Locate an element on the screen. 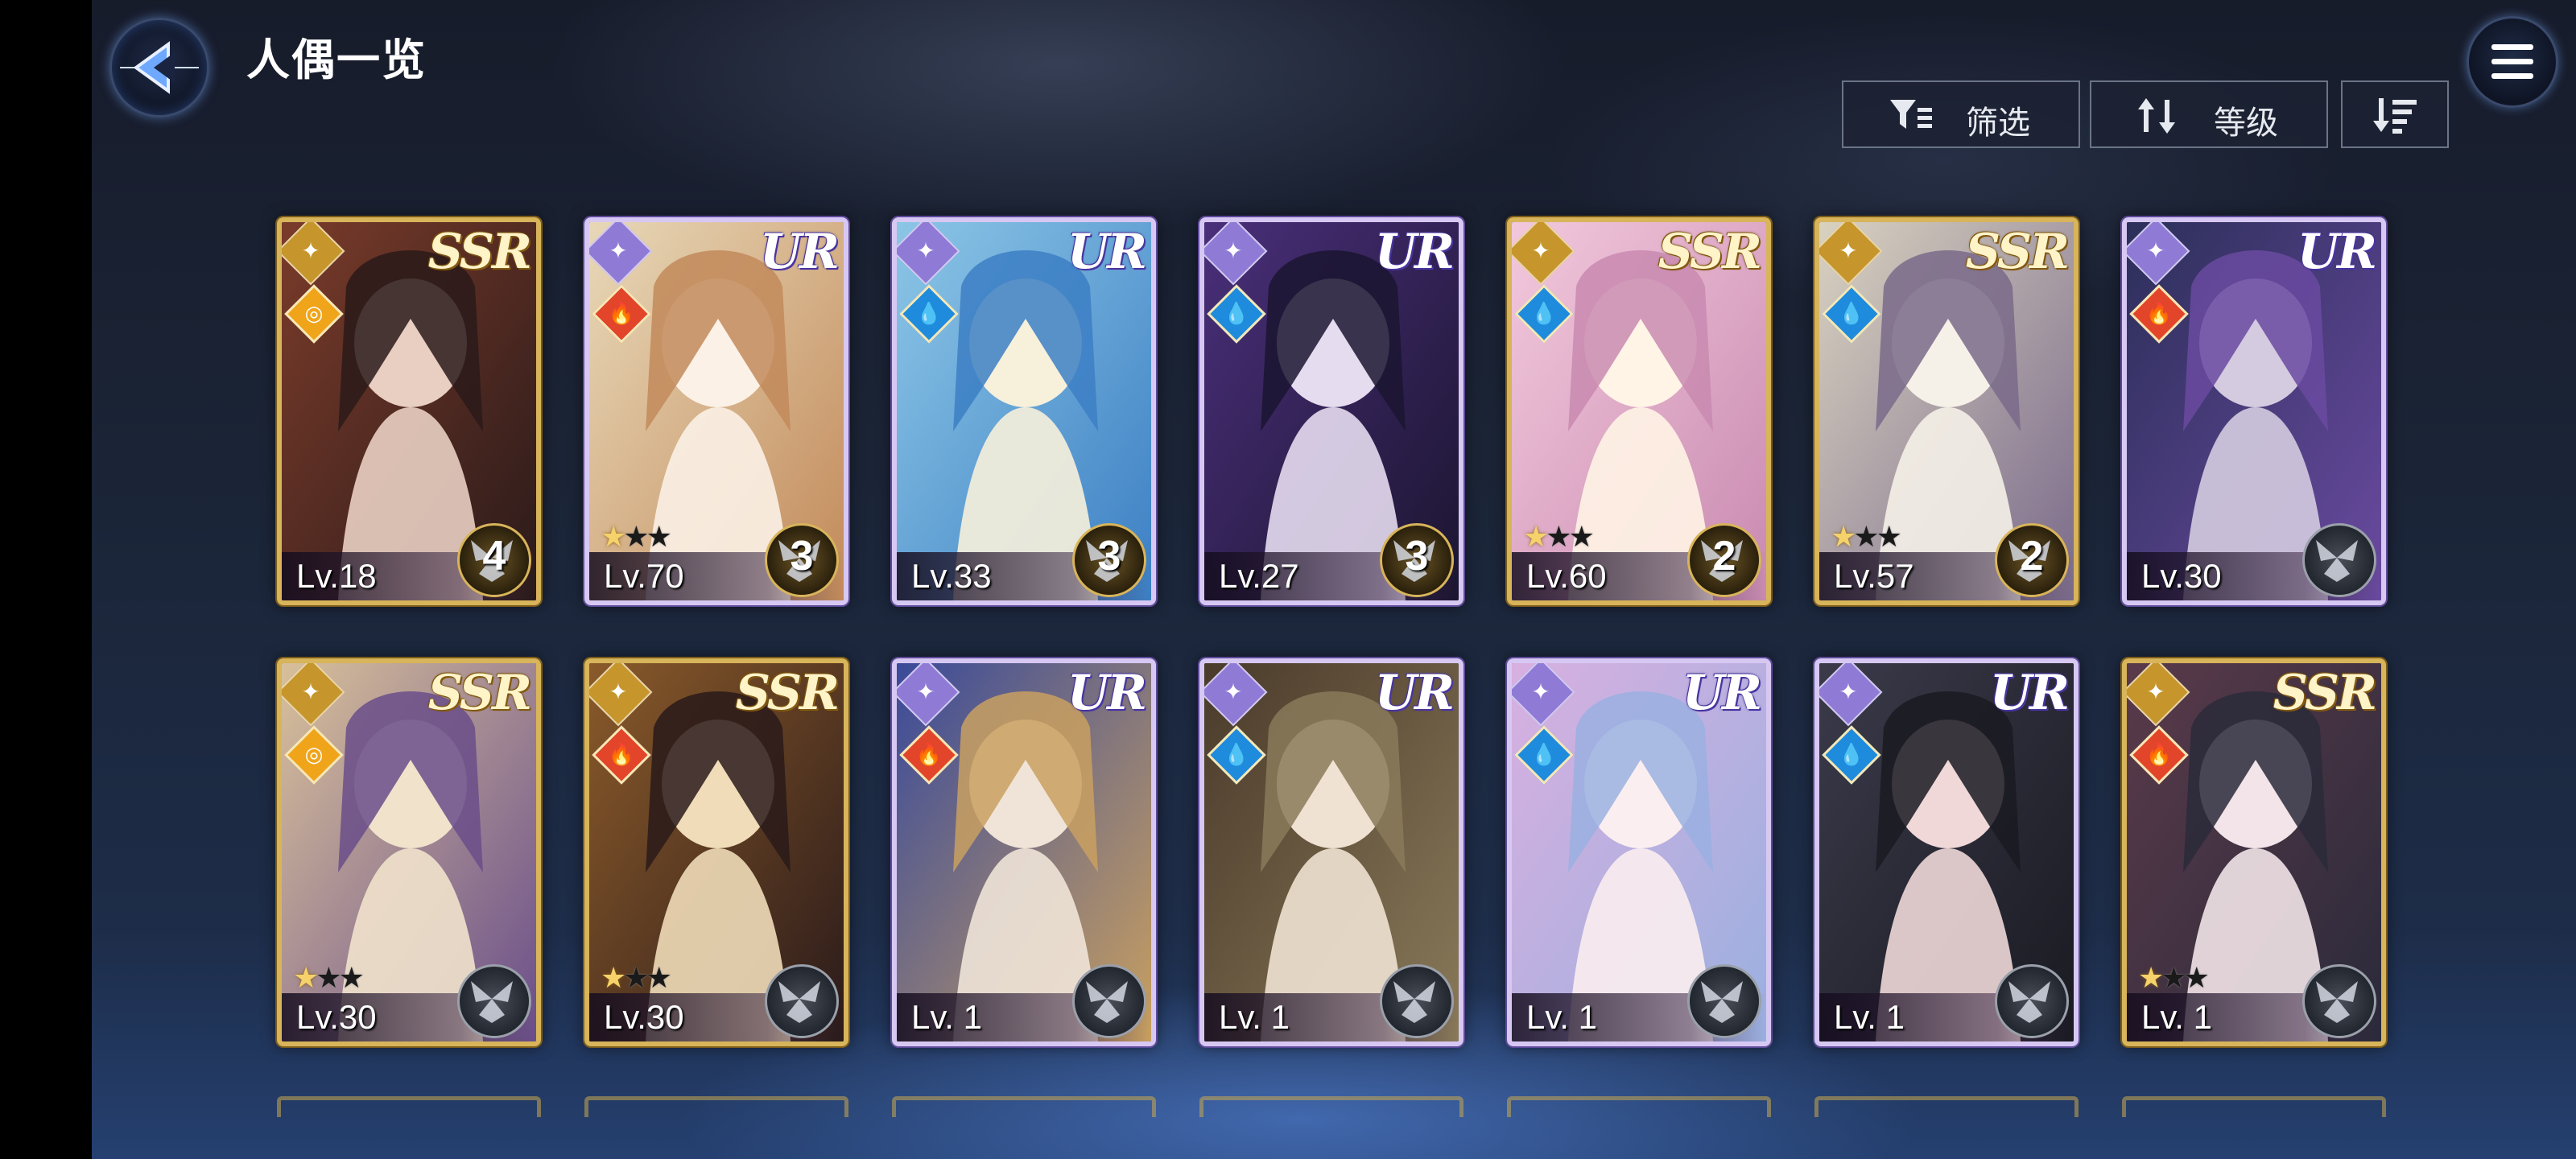  awakening-emblem: 4 is located at coordinates (494, 560).